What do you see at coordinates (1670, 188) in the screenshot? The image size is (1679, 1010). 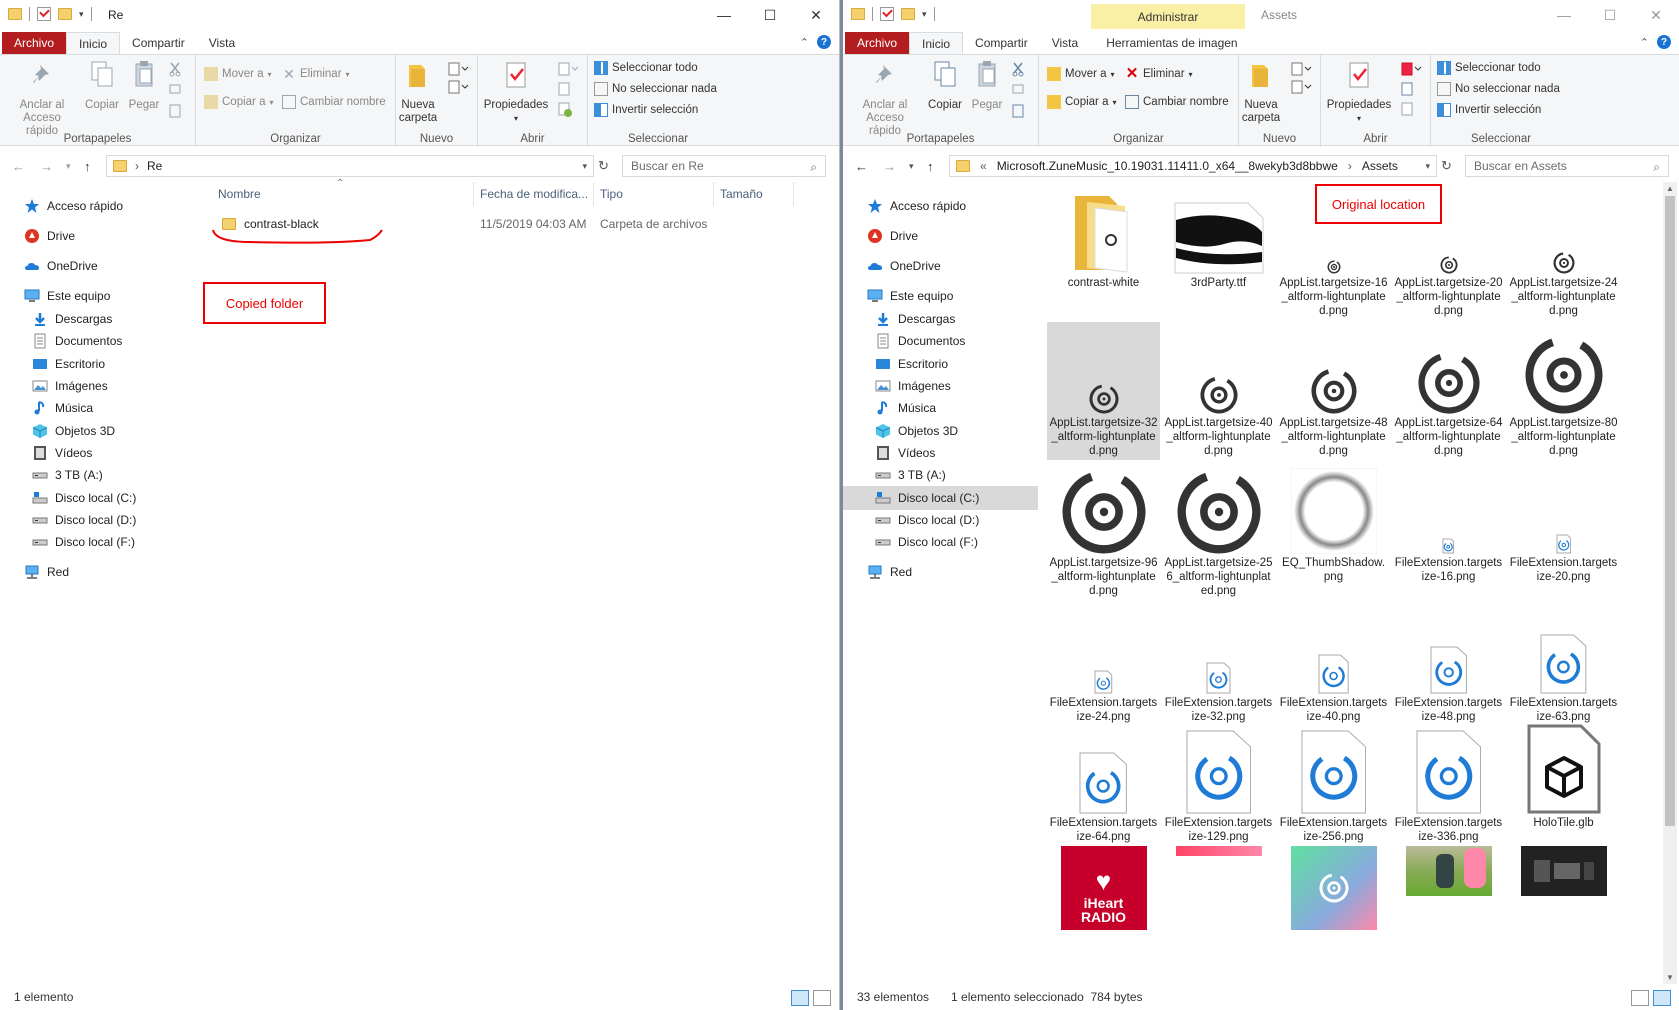 I see `scroll-up-icon: ▲` at bounding box center [1670, 188].